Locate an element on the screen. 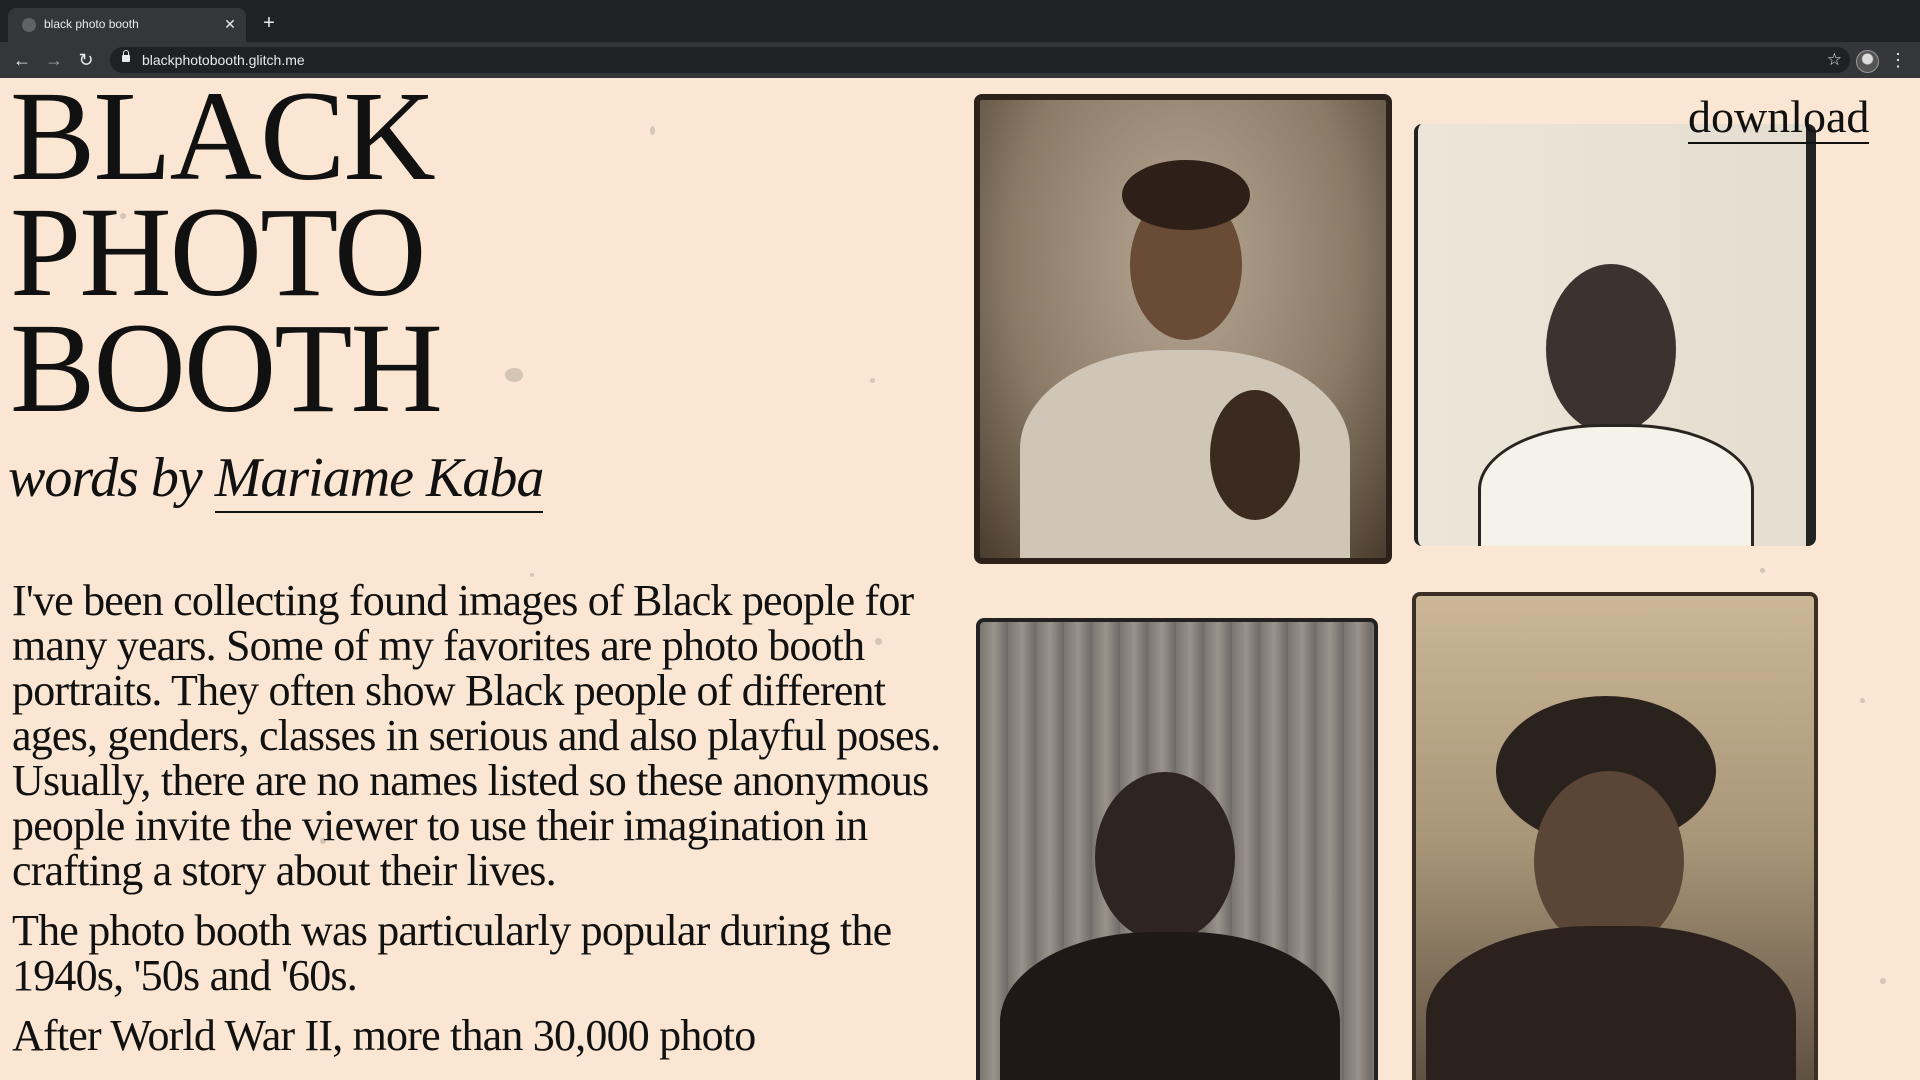  bookmark-star-icon: ☆ is located at coordinates (1834, 60).